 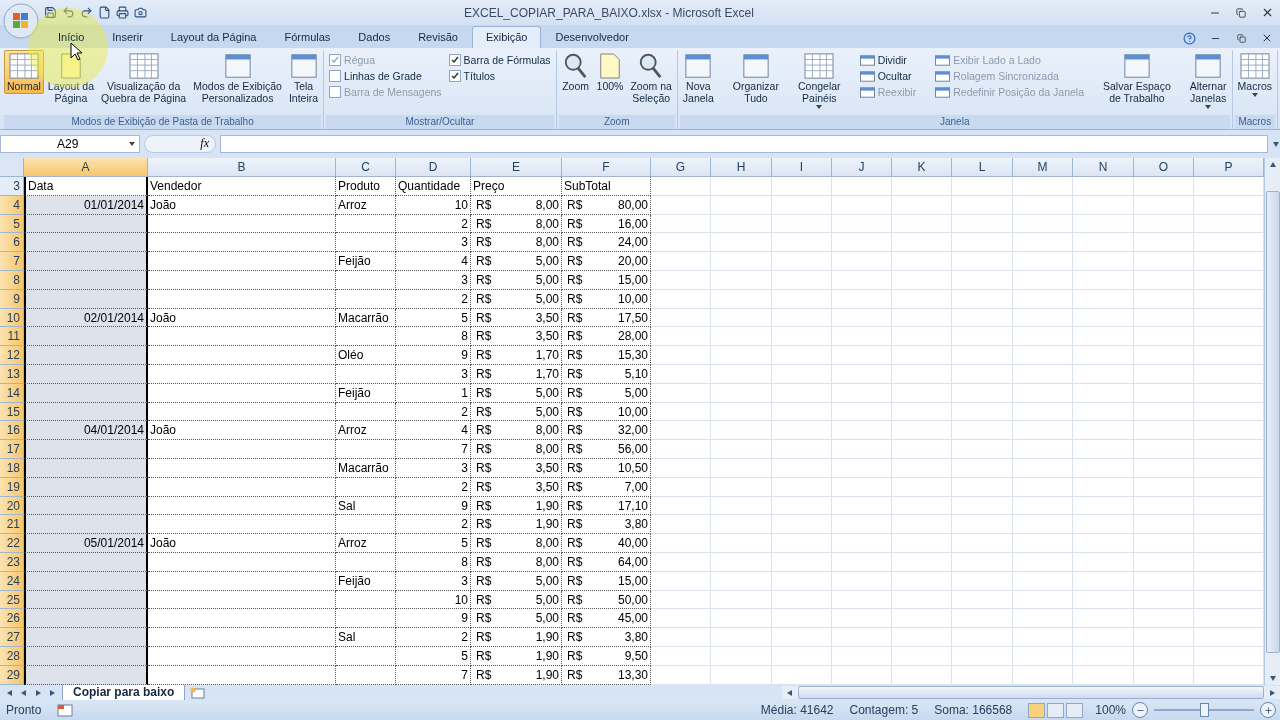 What do you see at coordinates (143, 78) in the screenshot?
I see `ribbon-button: Visualização da Quebra de Página` at bounding box center [143, 78].